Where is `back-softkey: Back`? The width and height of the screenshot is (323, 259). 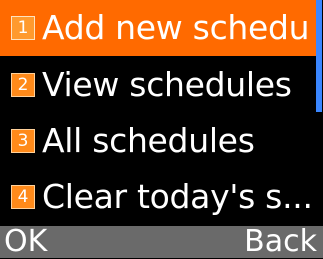 back-softkey: Back is located at coordinates (280, 242).